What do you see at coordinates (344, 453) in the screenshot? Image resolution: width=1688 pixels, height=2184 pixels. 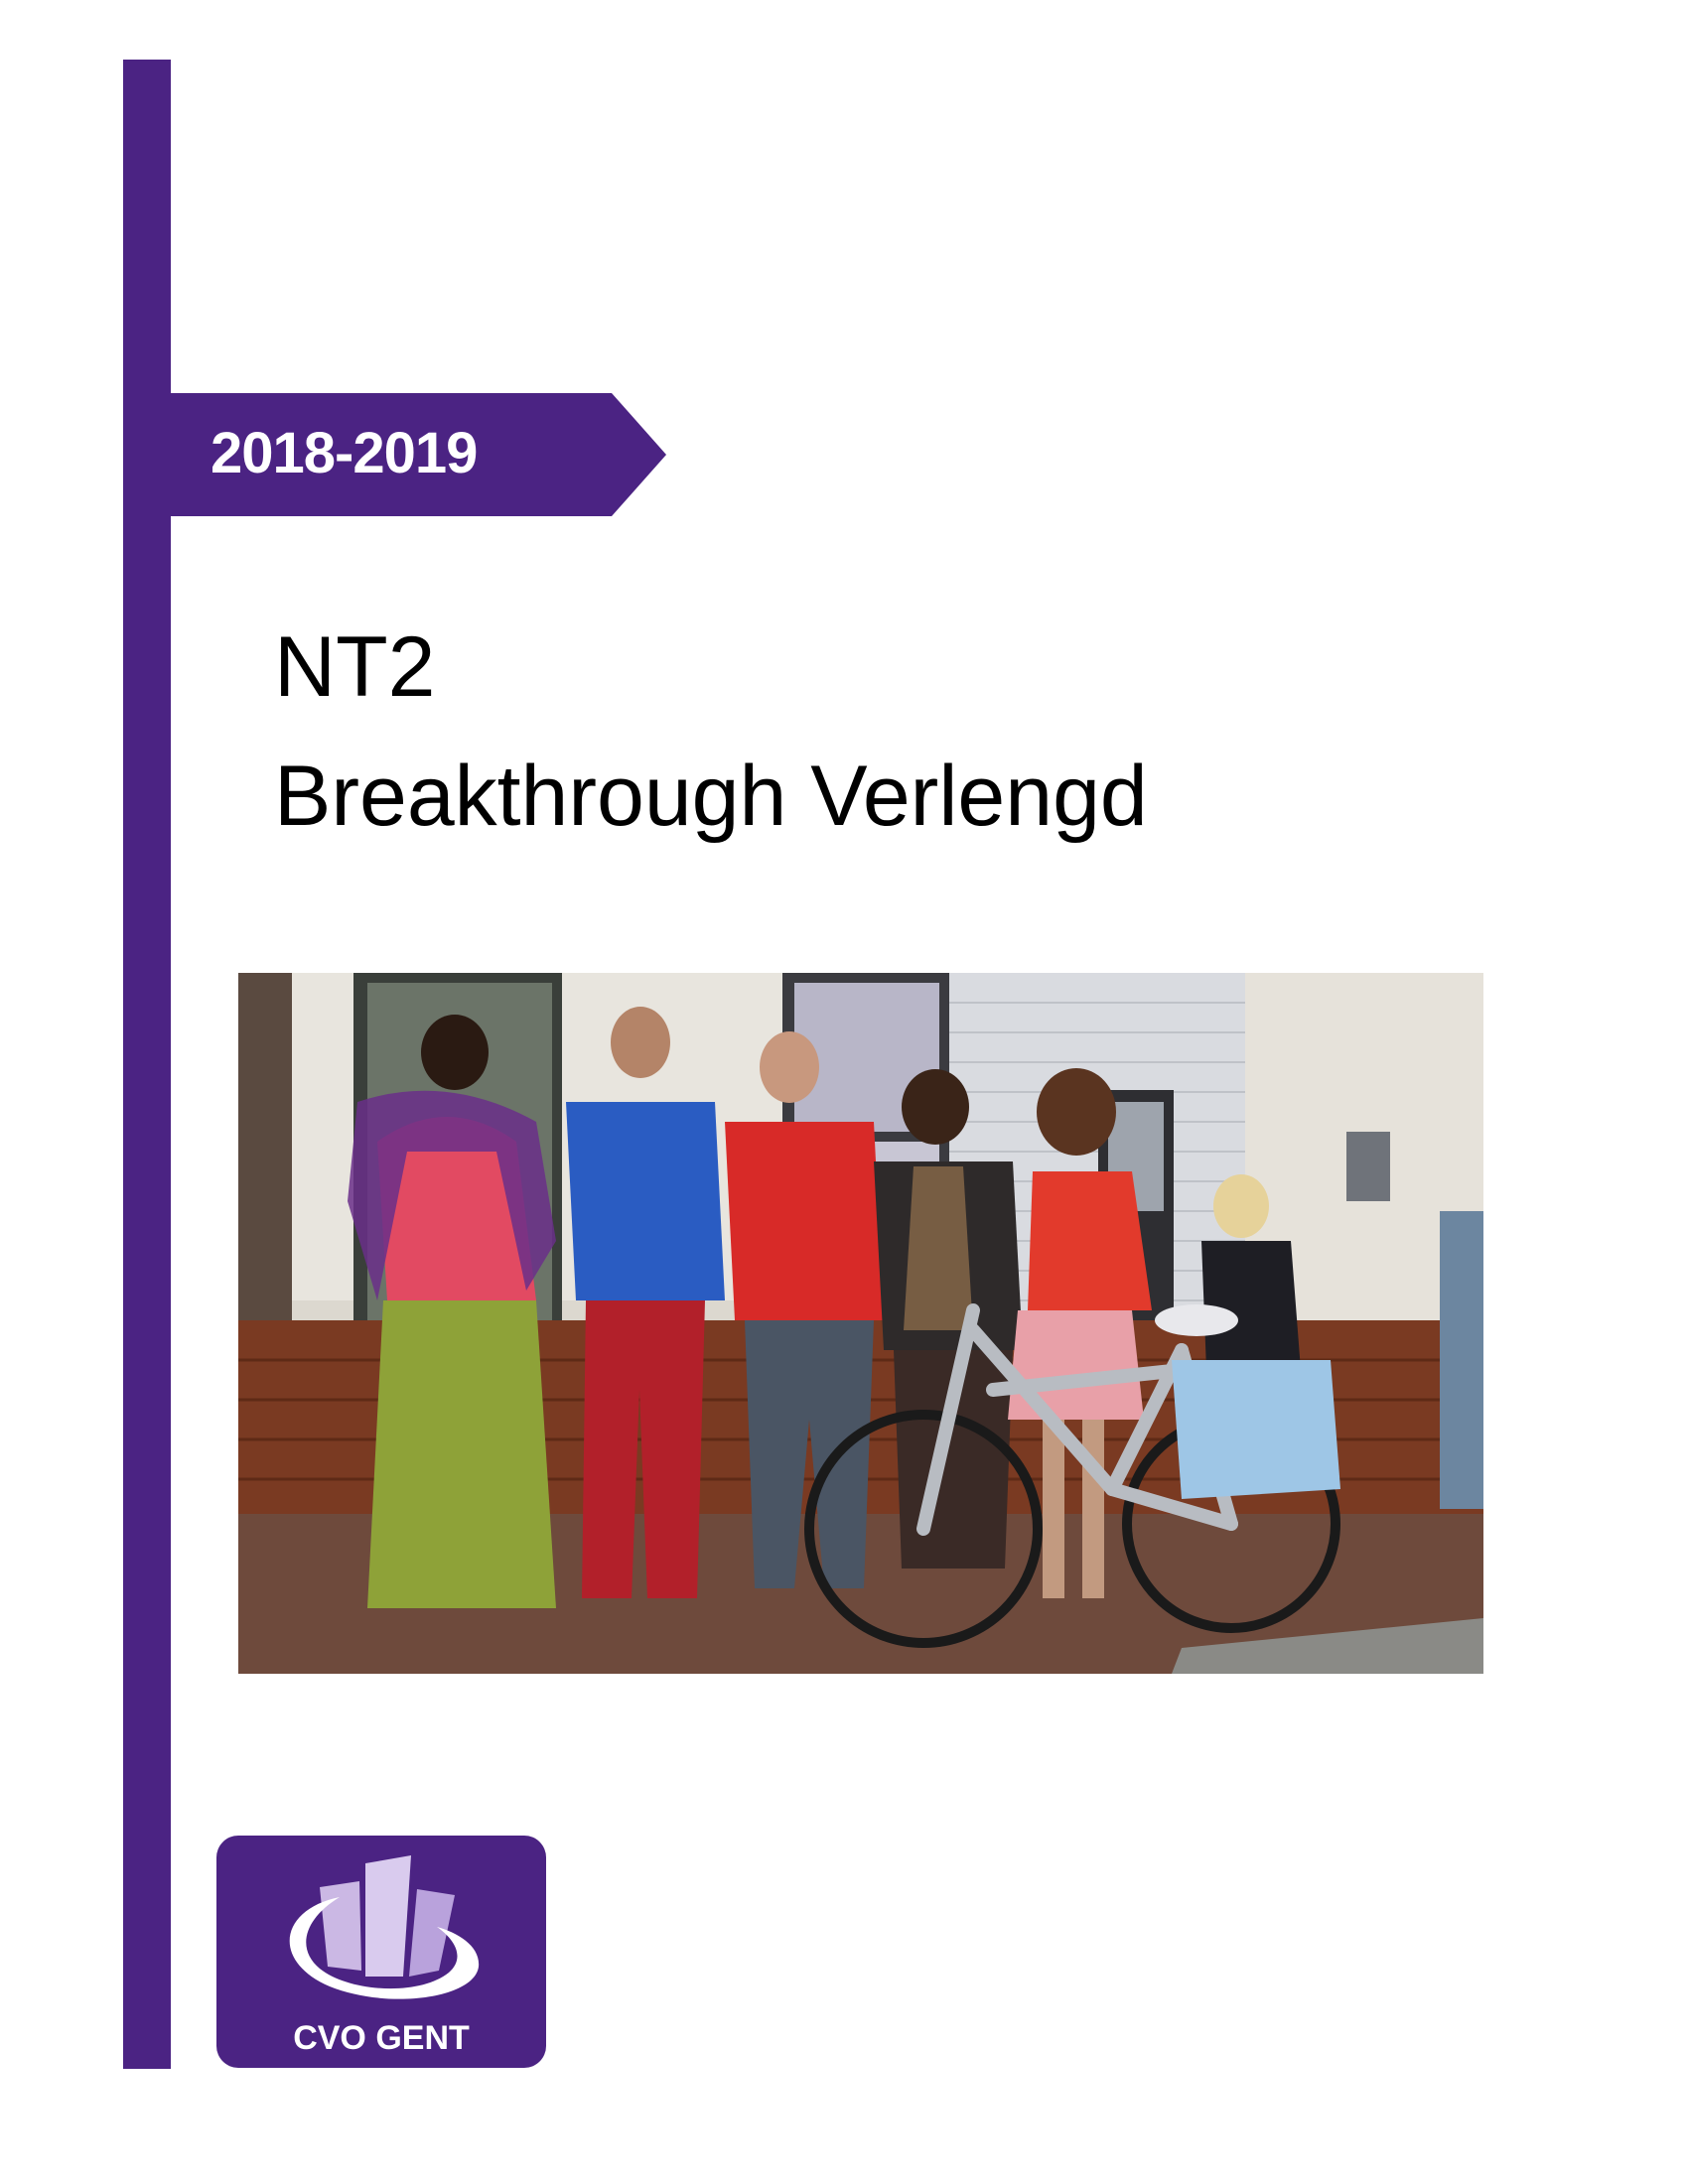 I see `year-label: 2018-2019` at bounding box center [344, 453].